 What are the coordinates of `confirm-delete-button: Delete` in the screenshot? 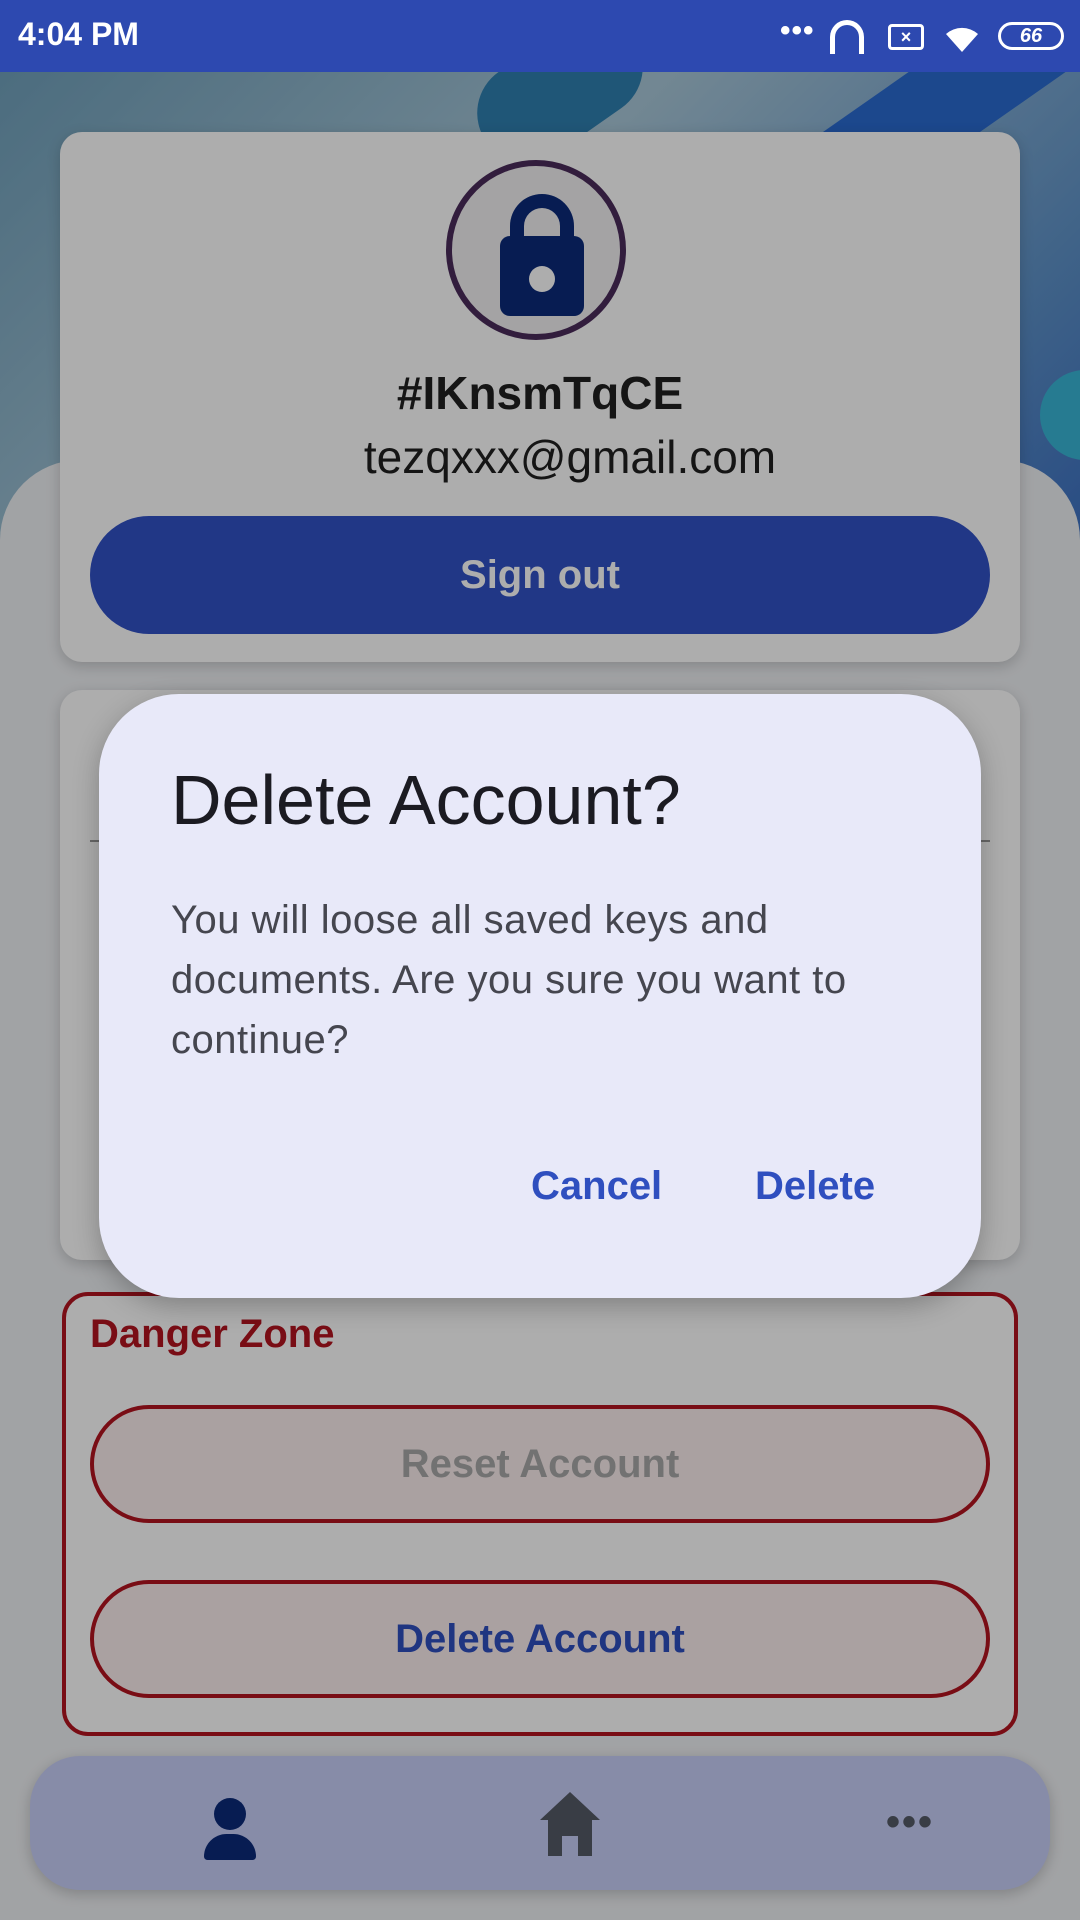 It's located at (815, 1186).